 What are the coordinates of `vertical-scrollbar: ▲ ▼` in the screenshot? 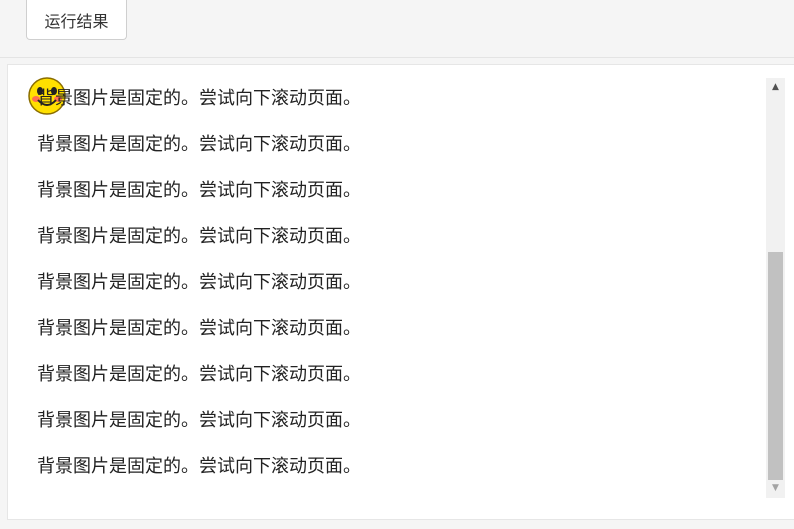 It's located at (775, 288).